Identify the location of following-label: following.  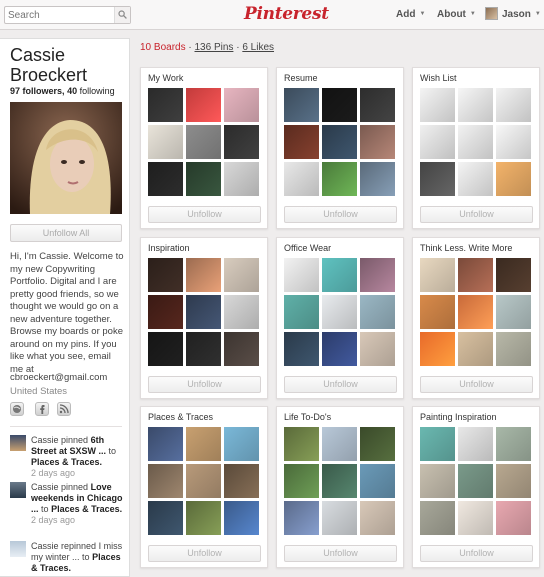
(97, 91).